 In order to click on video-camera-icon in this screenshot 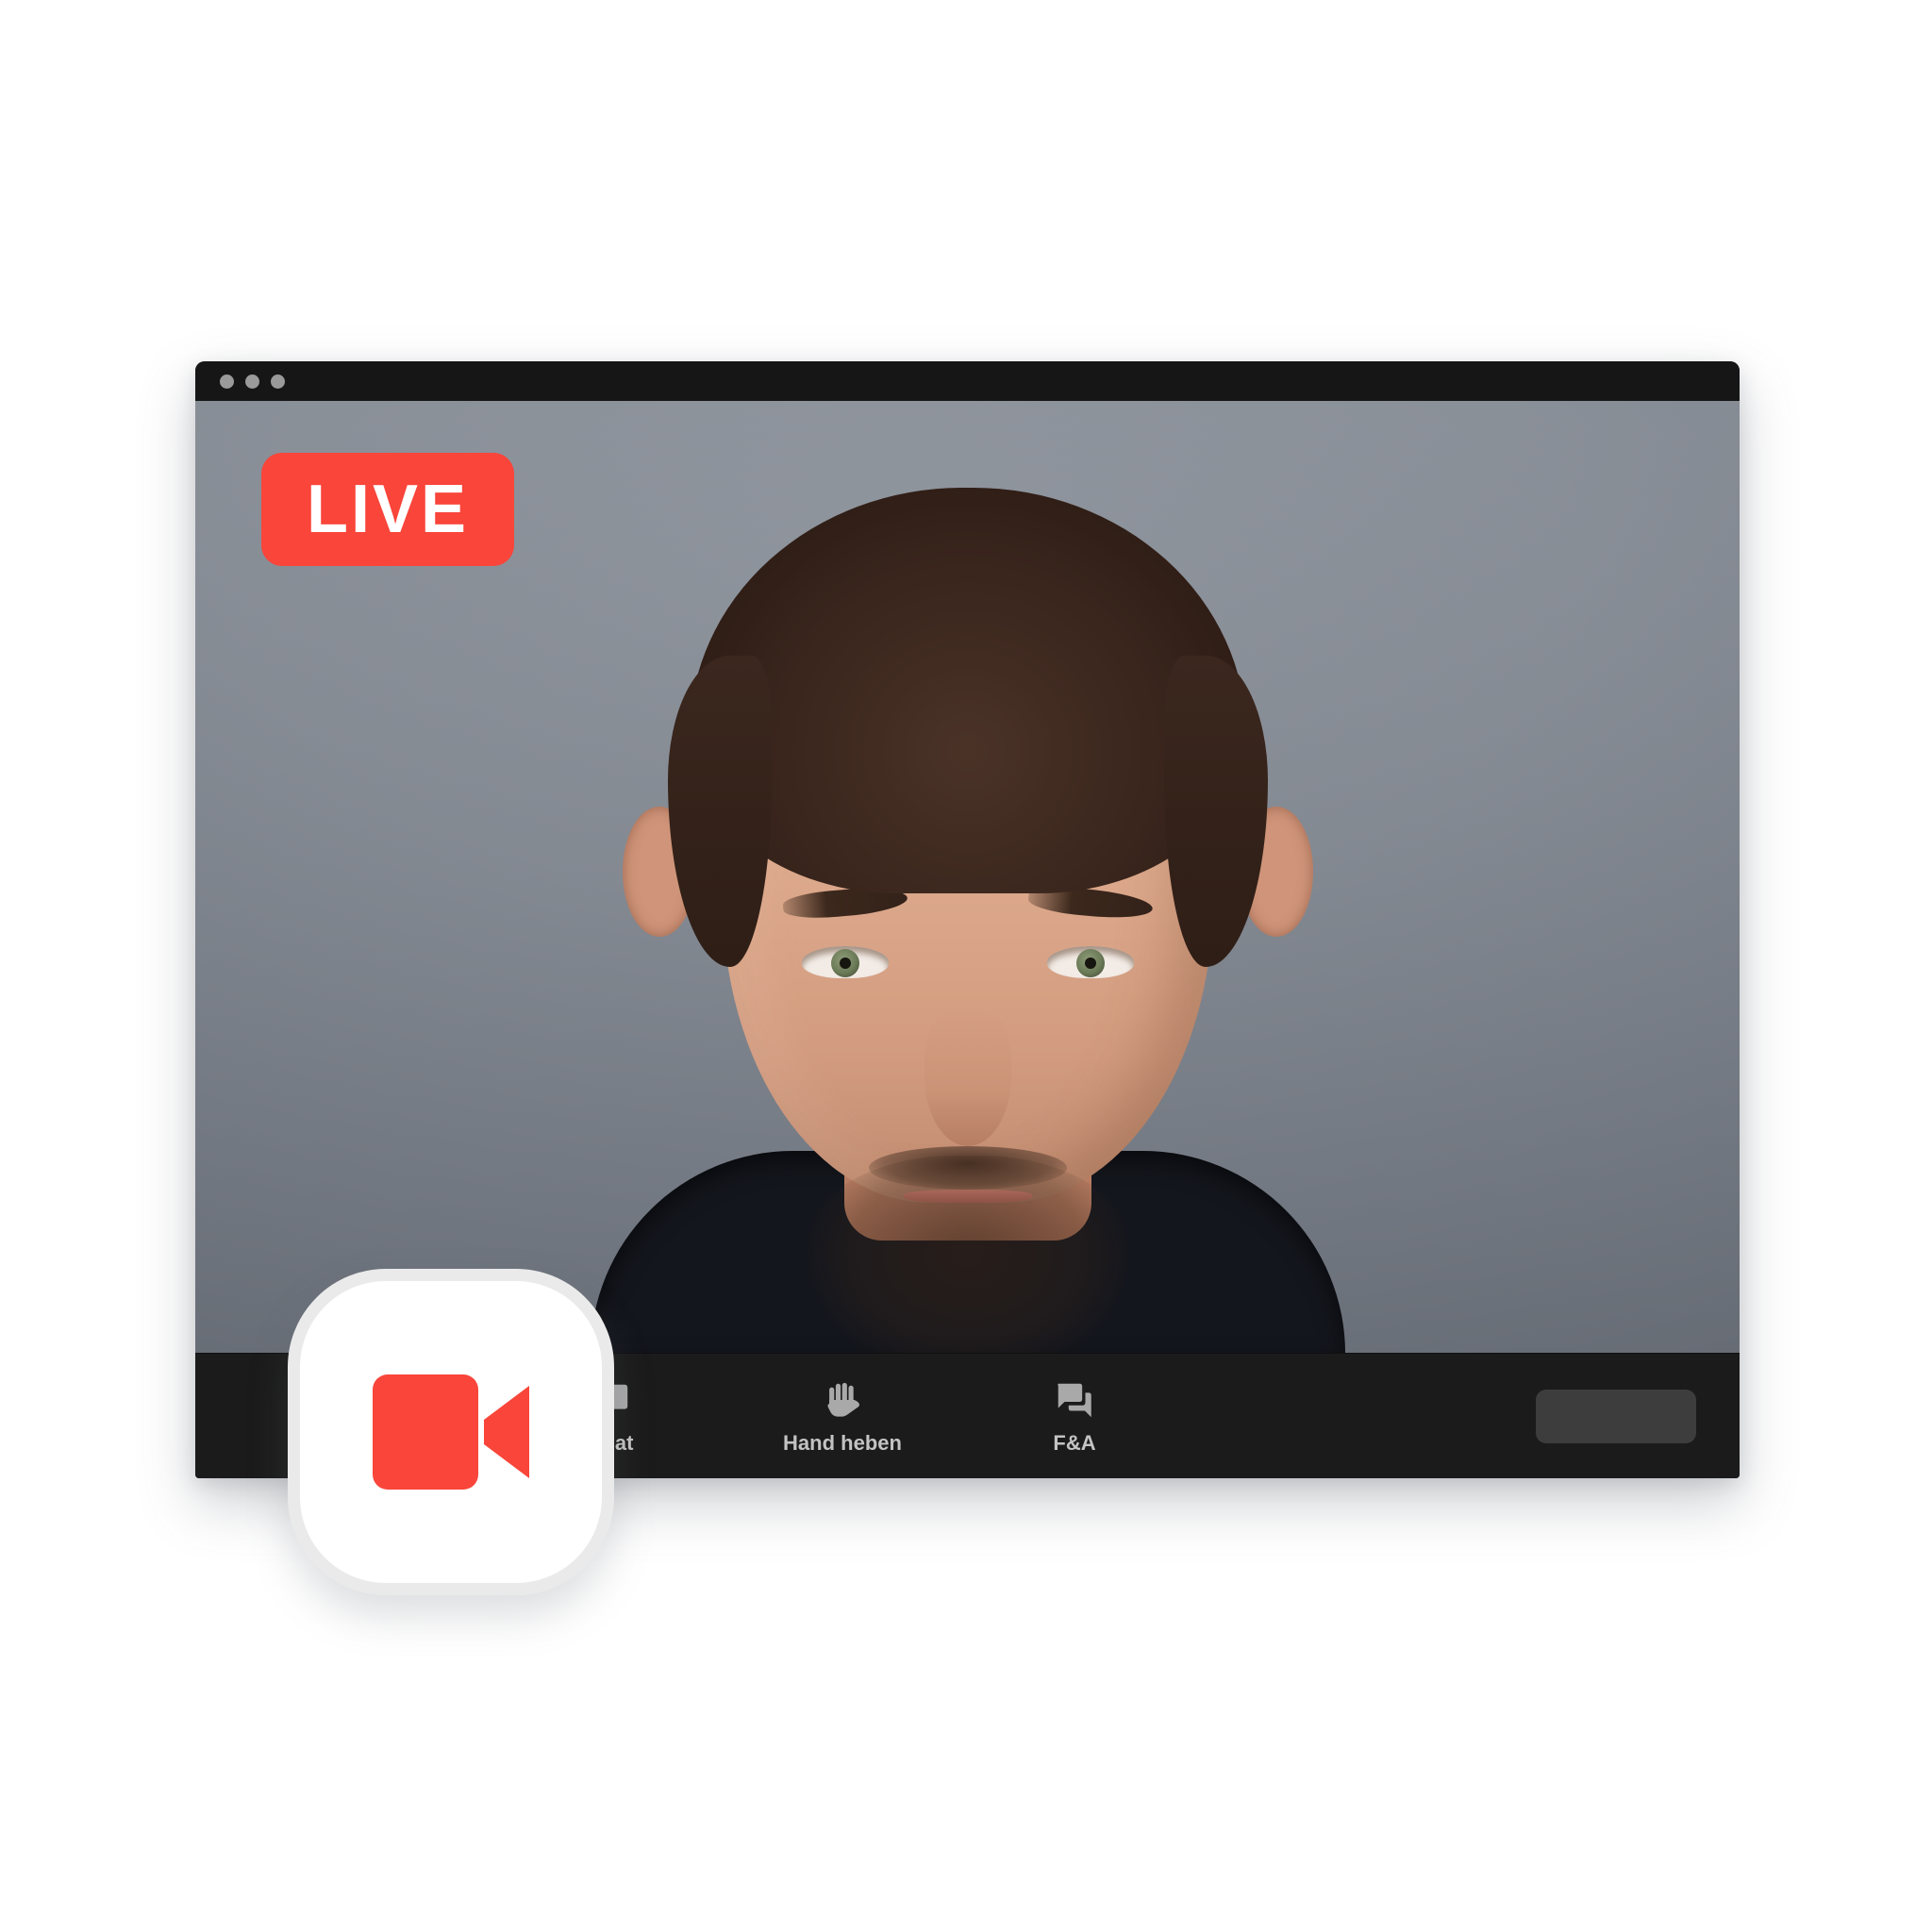, I will do `click(451, 1432)`.